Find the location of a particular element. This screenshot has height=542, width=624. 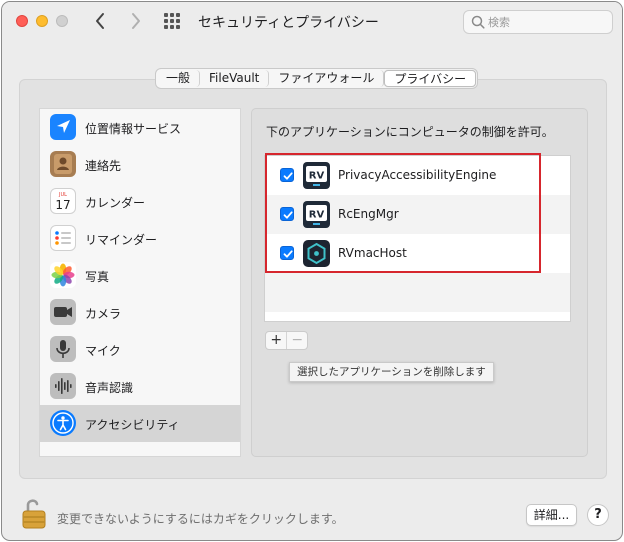

toolbar: セキュリティとプライバシー is located at coordinates (312, 22).